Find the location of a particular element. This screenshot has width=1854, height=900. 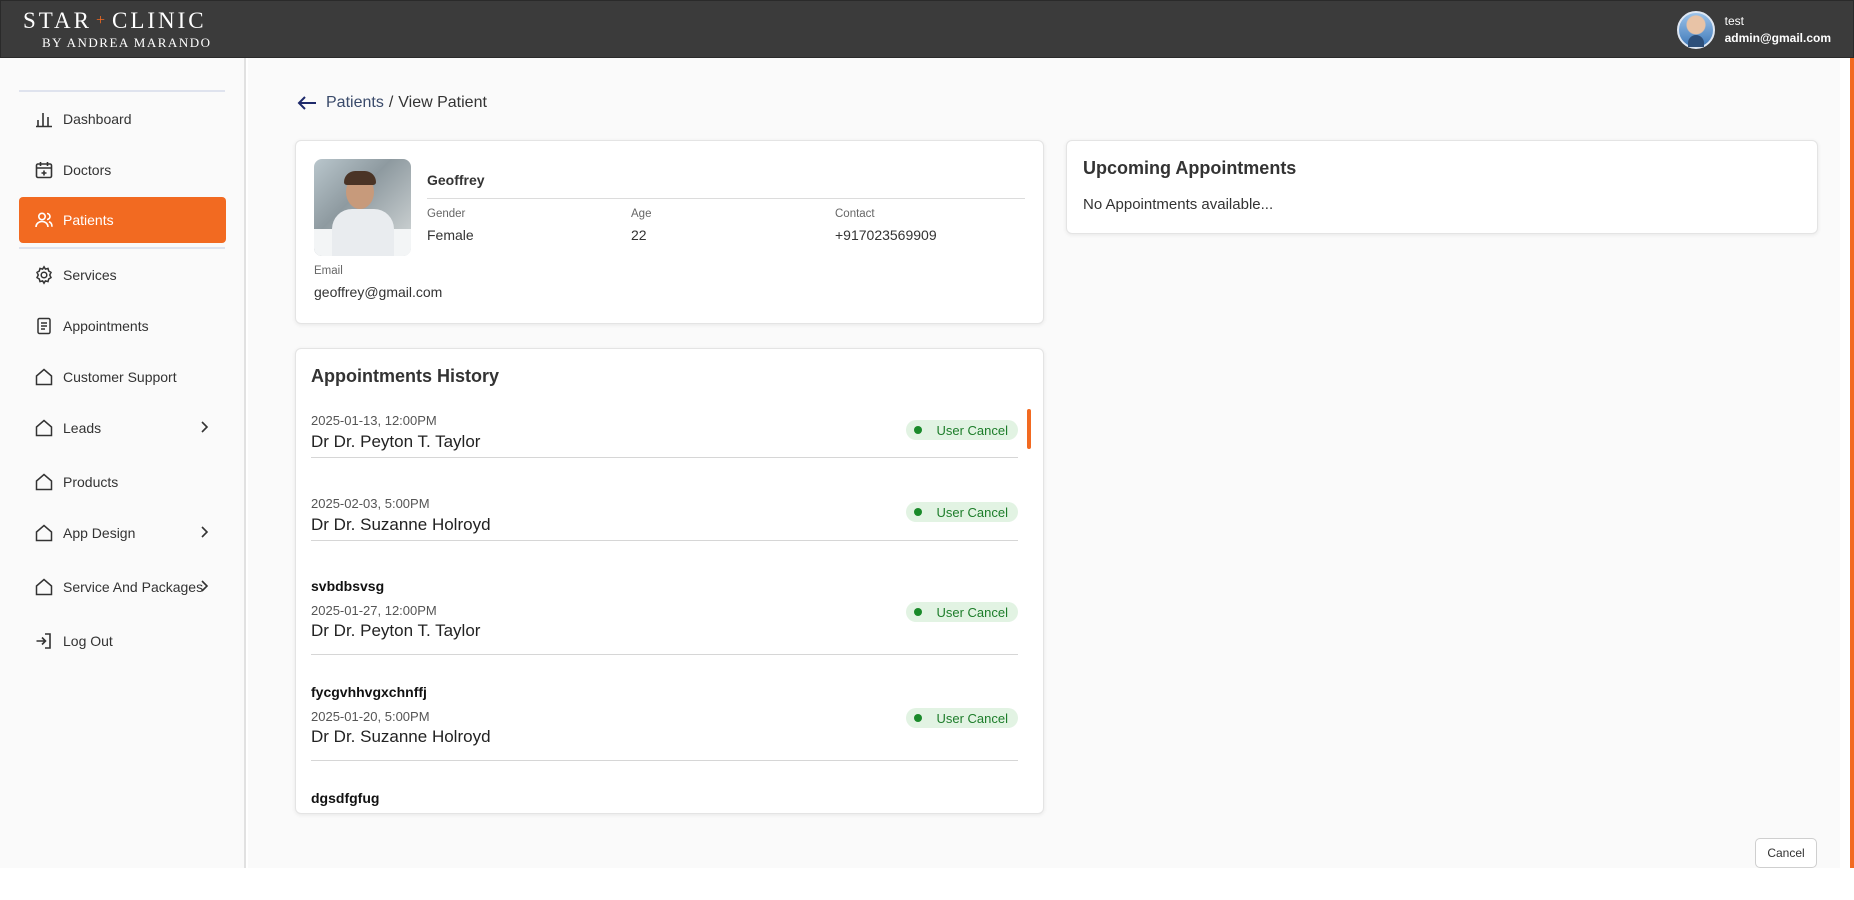

back-arrow-icon is located at coordinates (307, 103).